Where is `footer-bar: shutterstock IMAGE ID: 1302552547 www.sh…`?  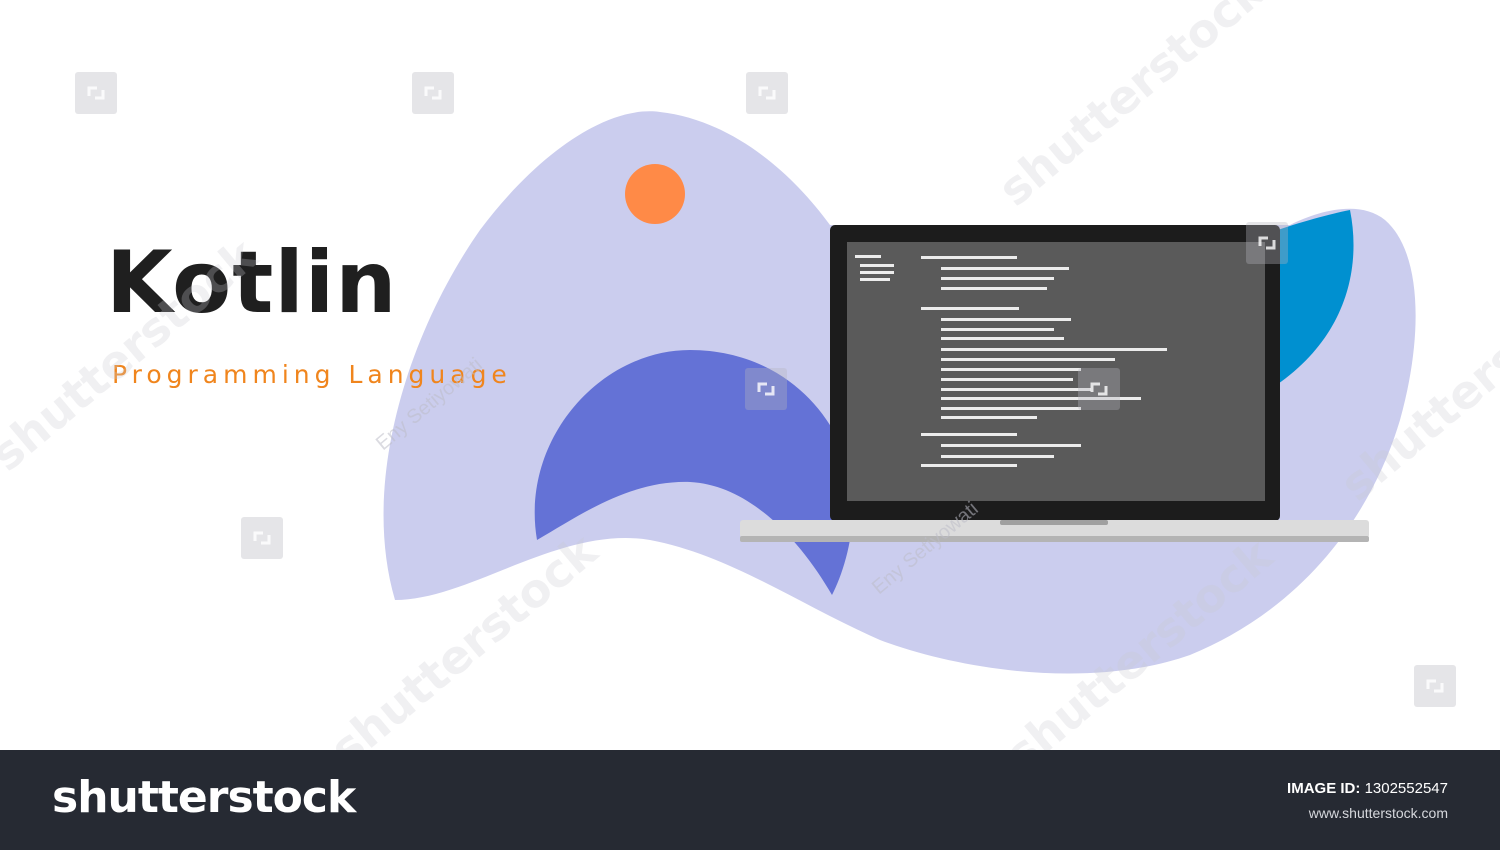 footer-bar: shutterstock IMAGE ID: 1302552547 www.sh… is located at coordinates (750, 800).